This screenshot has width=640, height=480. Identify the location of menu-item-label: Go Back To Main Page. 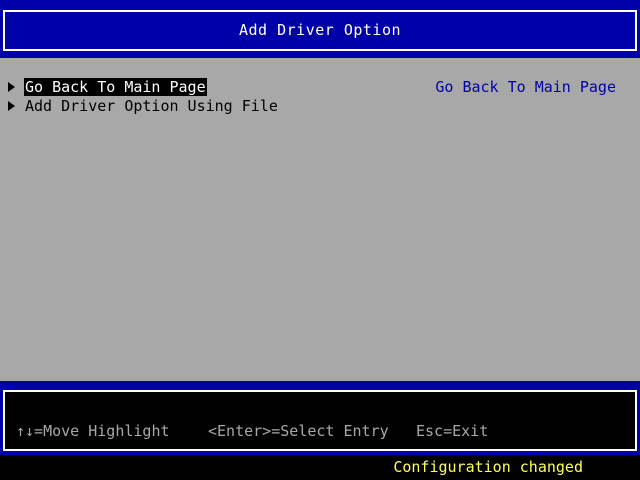
(115, 87).